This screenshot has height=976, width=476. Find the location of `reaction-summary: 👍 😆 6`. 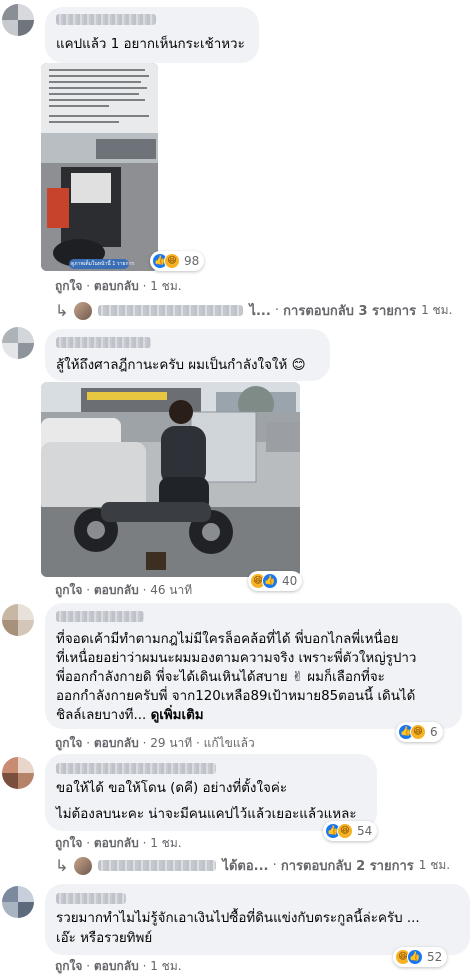

reaction-summary: 👍 😆 6 is located at coordinates (419, 732).